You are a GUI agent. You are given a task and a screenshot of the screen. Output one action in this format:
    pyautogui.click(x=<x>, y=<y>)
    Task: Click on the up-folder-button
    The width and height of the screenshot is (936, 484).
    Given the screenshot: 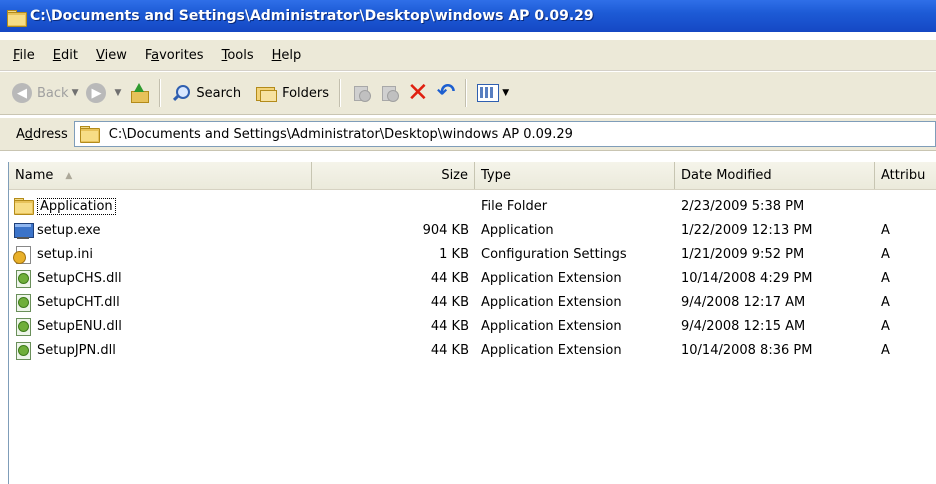 What is the action you would take?
    pyautogui.click(x=139, y=93)
    